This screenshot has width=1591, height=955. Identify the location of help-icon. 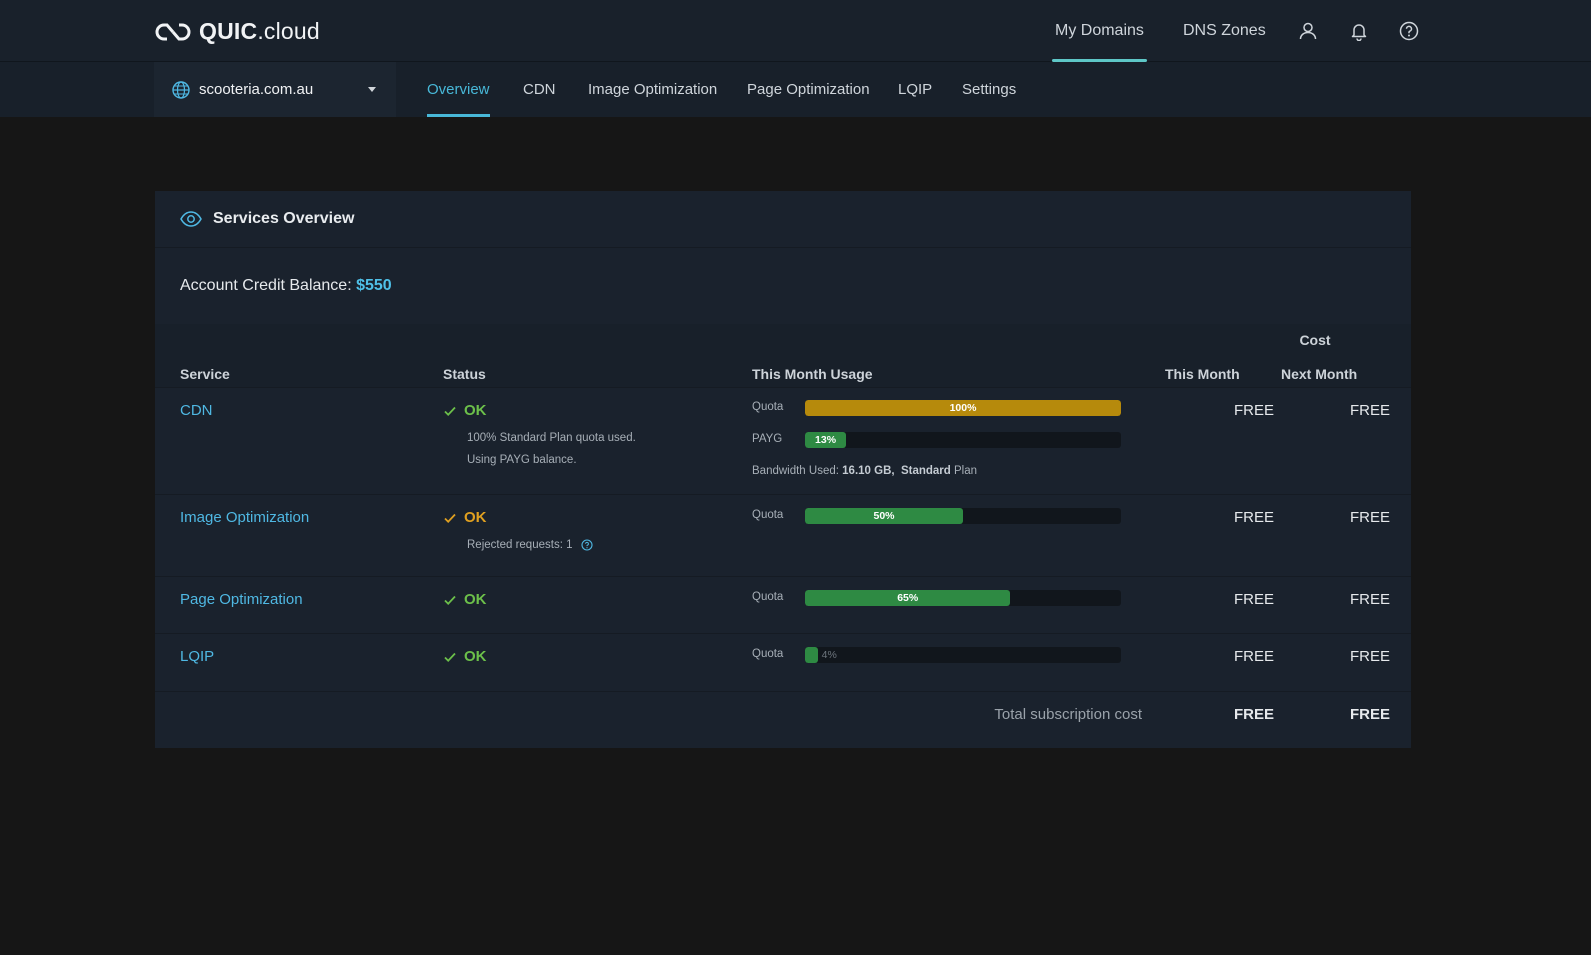
(1409, 31).